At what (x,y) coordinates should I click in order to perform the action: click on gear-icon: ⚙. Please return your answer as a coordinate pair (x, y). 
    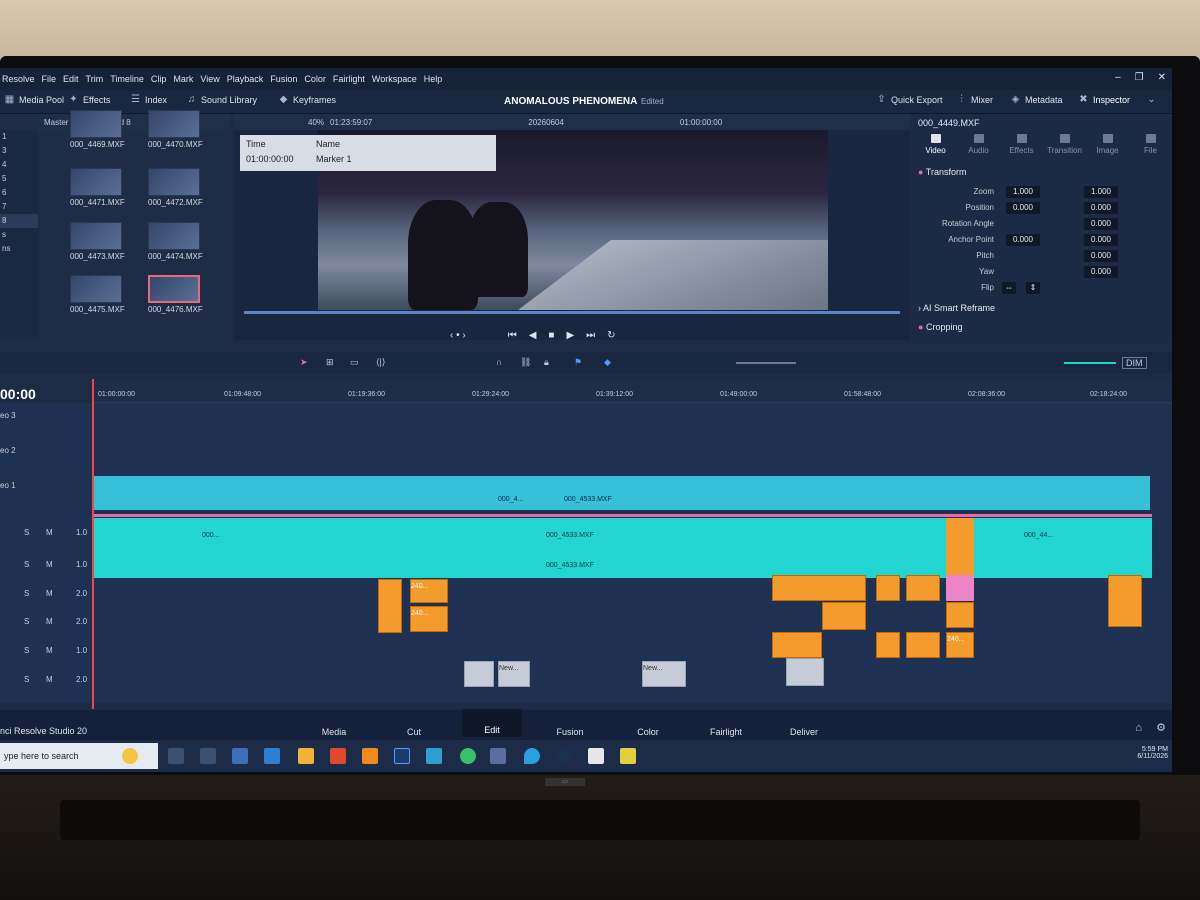
    Looking at the image, I should click on (1161, 727).